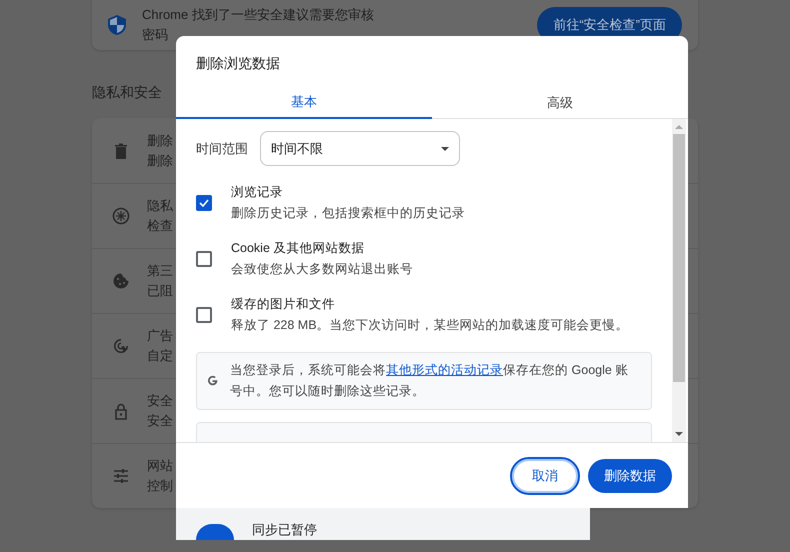  Describe the element at coordinates (160, 336) in the screenshot. I see `row-title: 广告` at that location.